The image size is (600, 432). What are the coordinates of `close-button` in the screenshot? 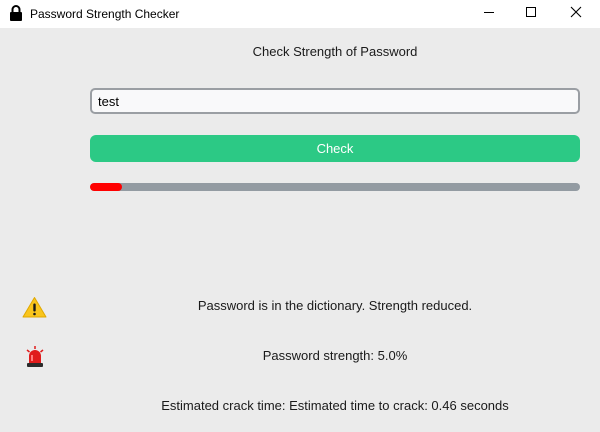 It's located at (576, 14).